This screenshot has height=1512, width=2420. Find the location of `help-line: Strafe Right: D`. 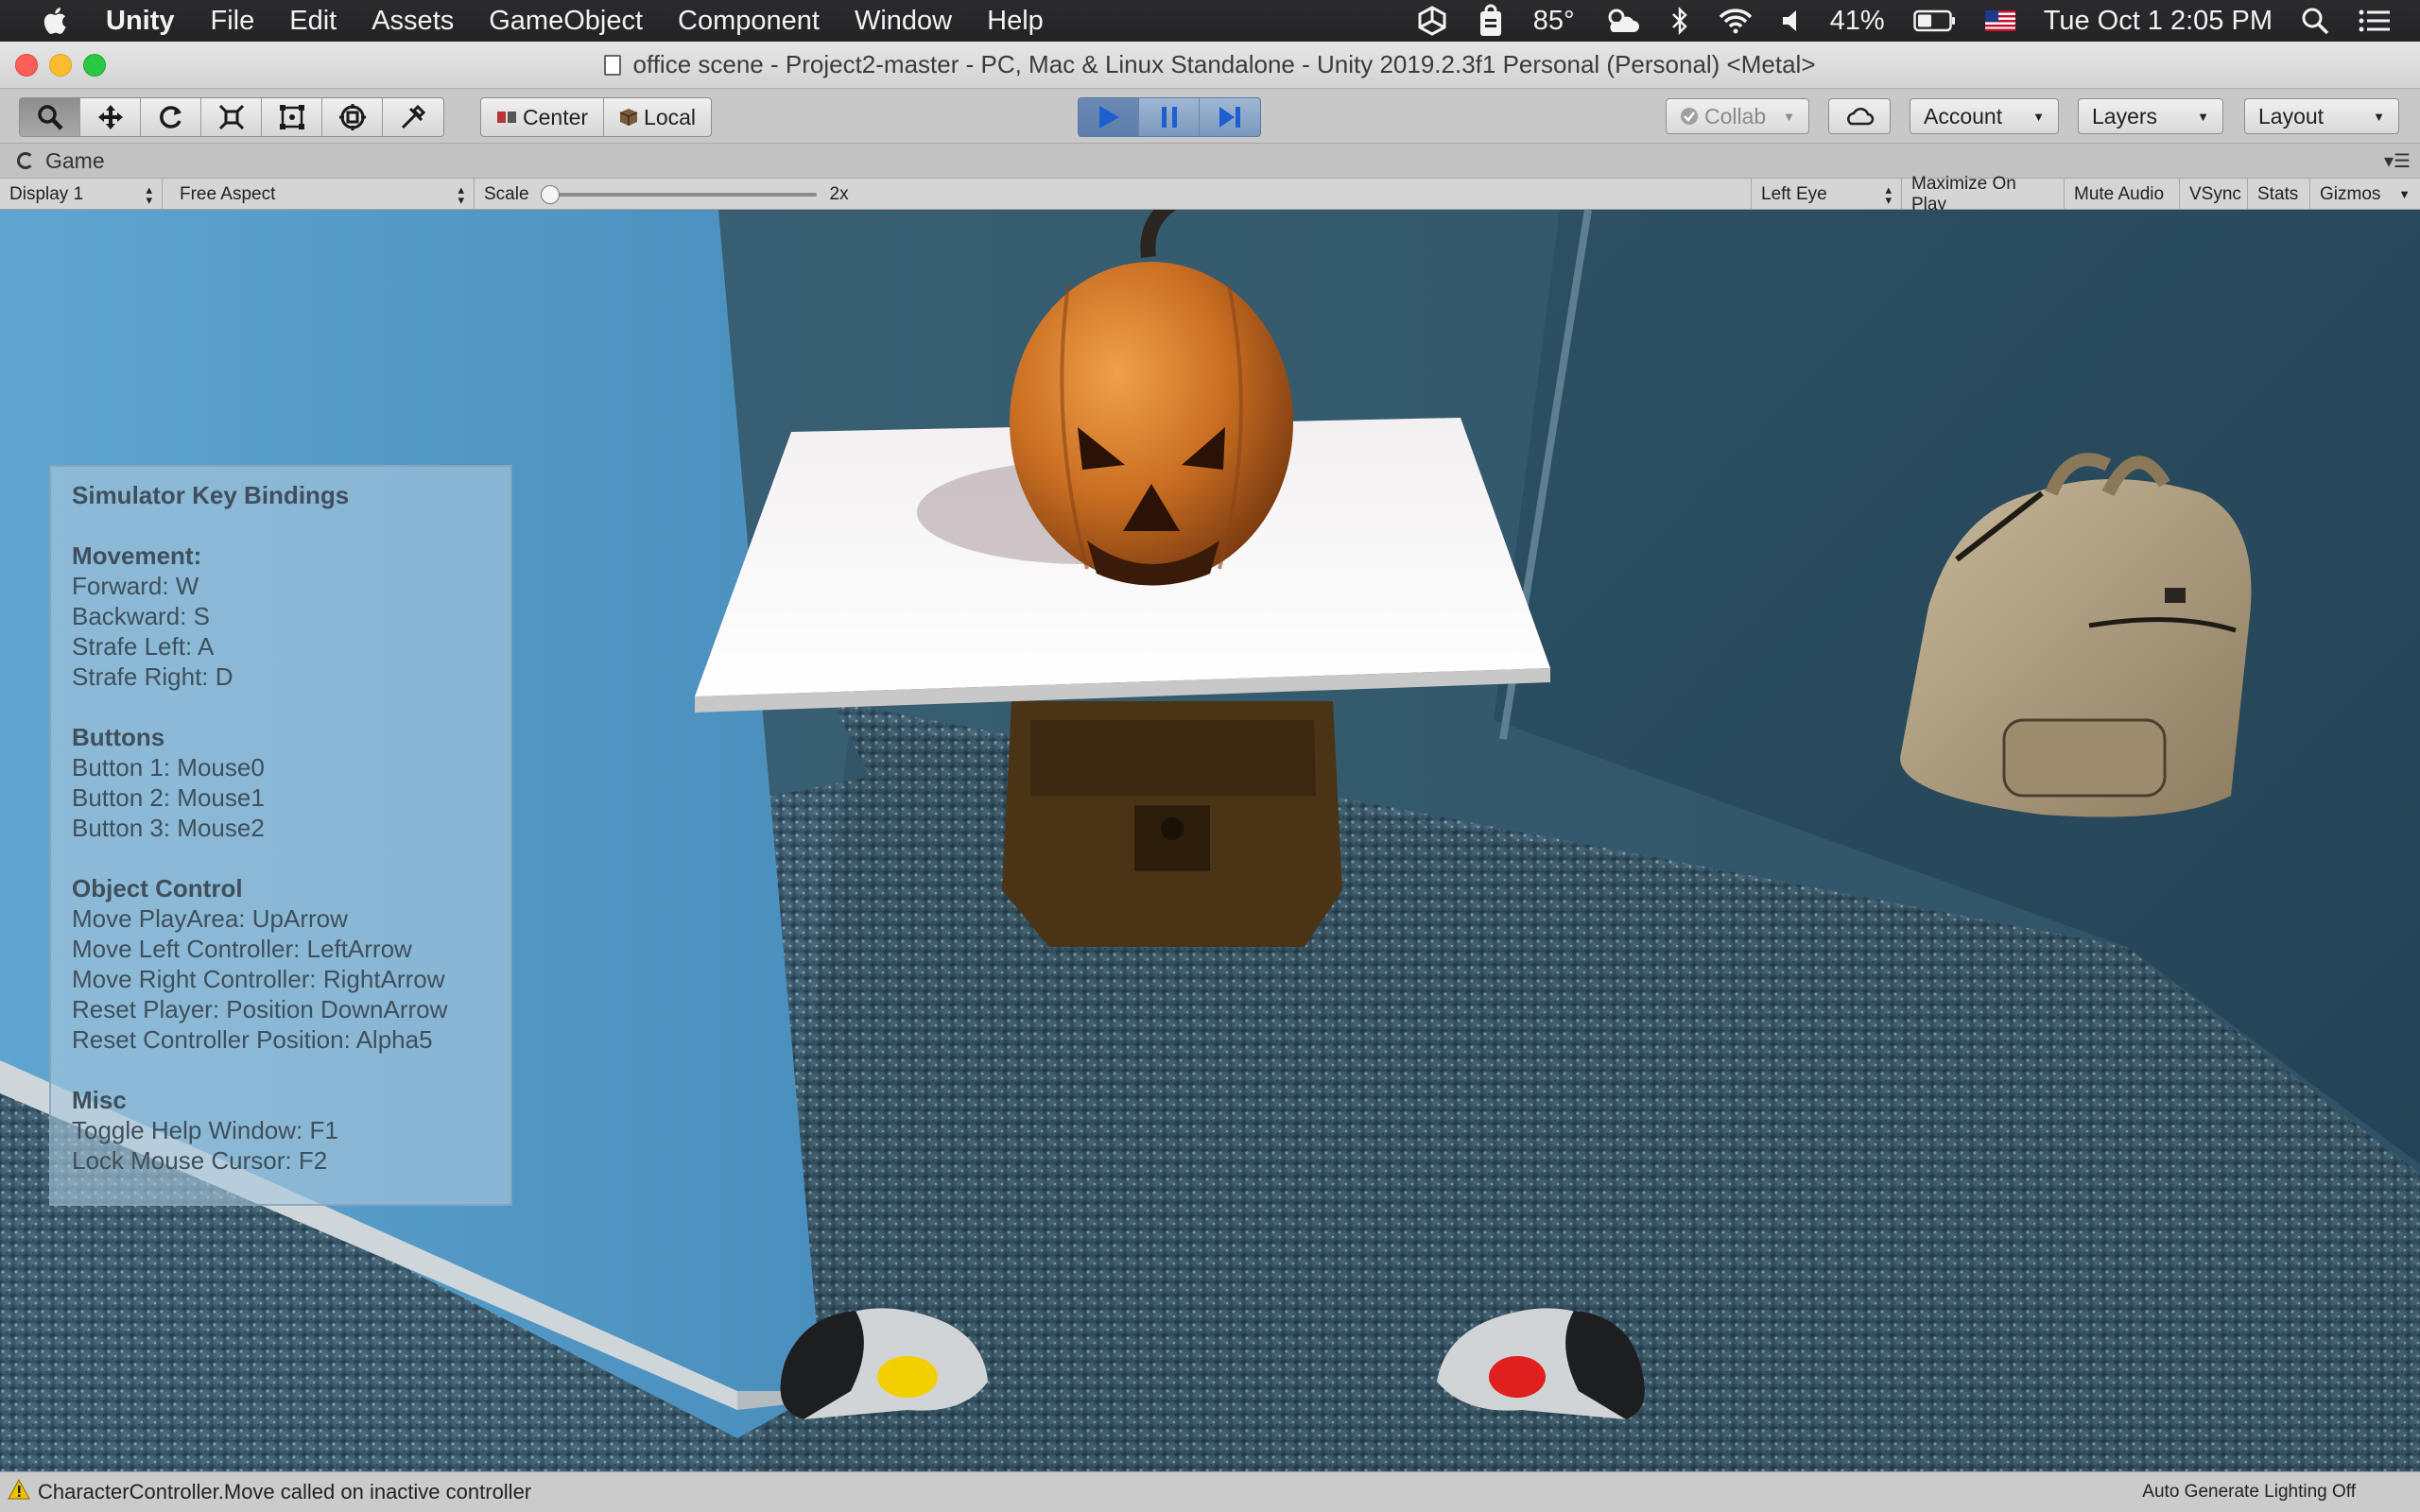

help-line: Strafe Right: D is located at coordinates (153, 676).